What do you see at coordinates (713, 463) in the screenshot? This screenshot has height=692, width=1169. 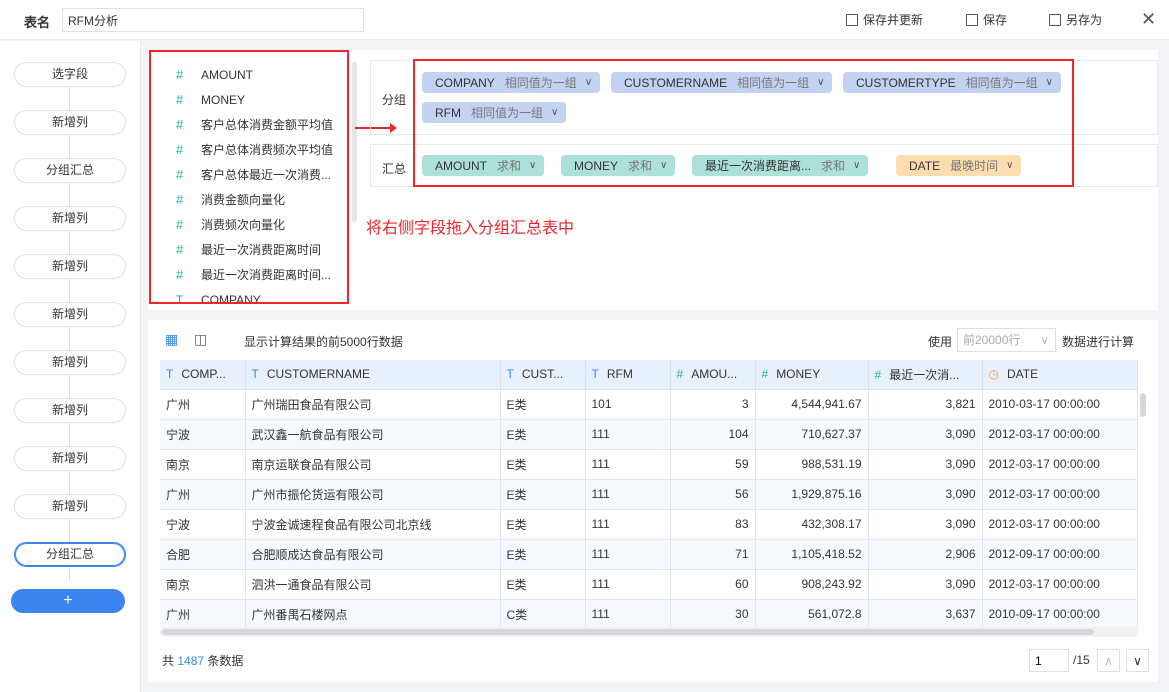 I see `table-cell: 59` at bounding box center [713, 463].